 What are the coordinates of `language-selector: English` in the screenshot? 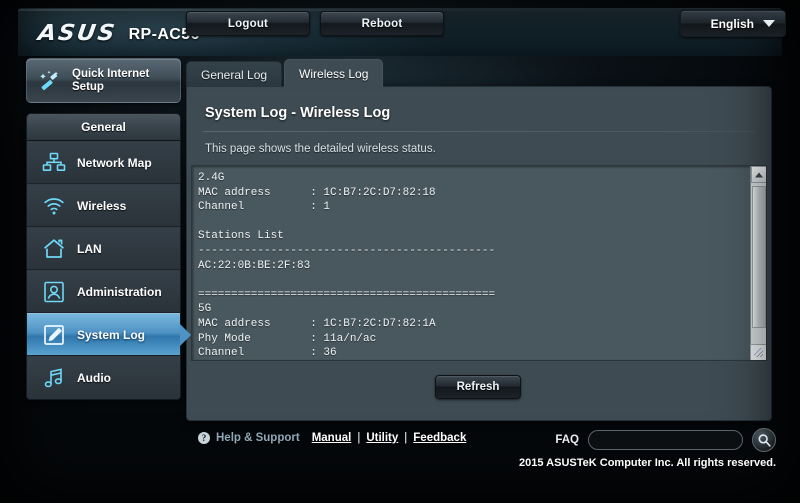 It's located at (733, 23).